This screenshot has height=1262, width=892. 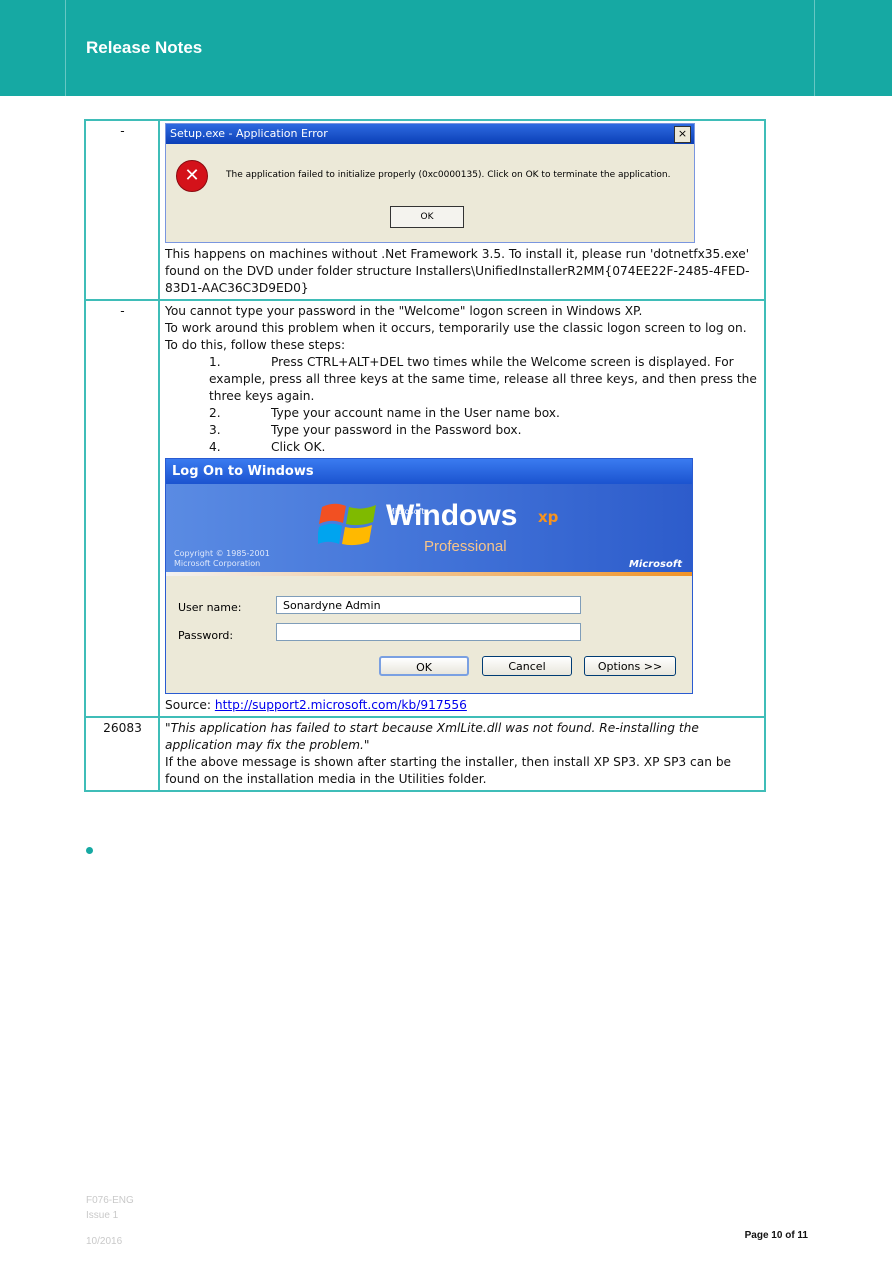 What do you see at coordinates (427, 217) in the screenshot?
I see `dialog-ok-button: OK` at bounding box center [427, 217].